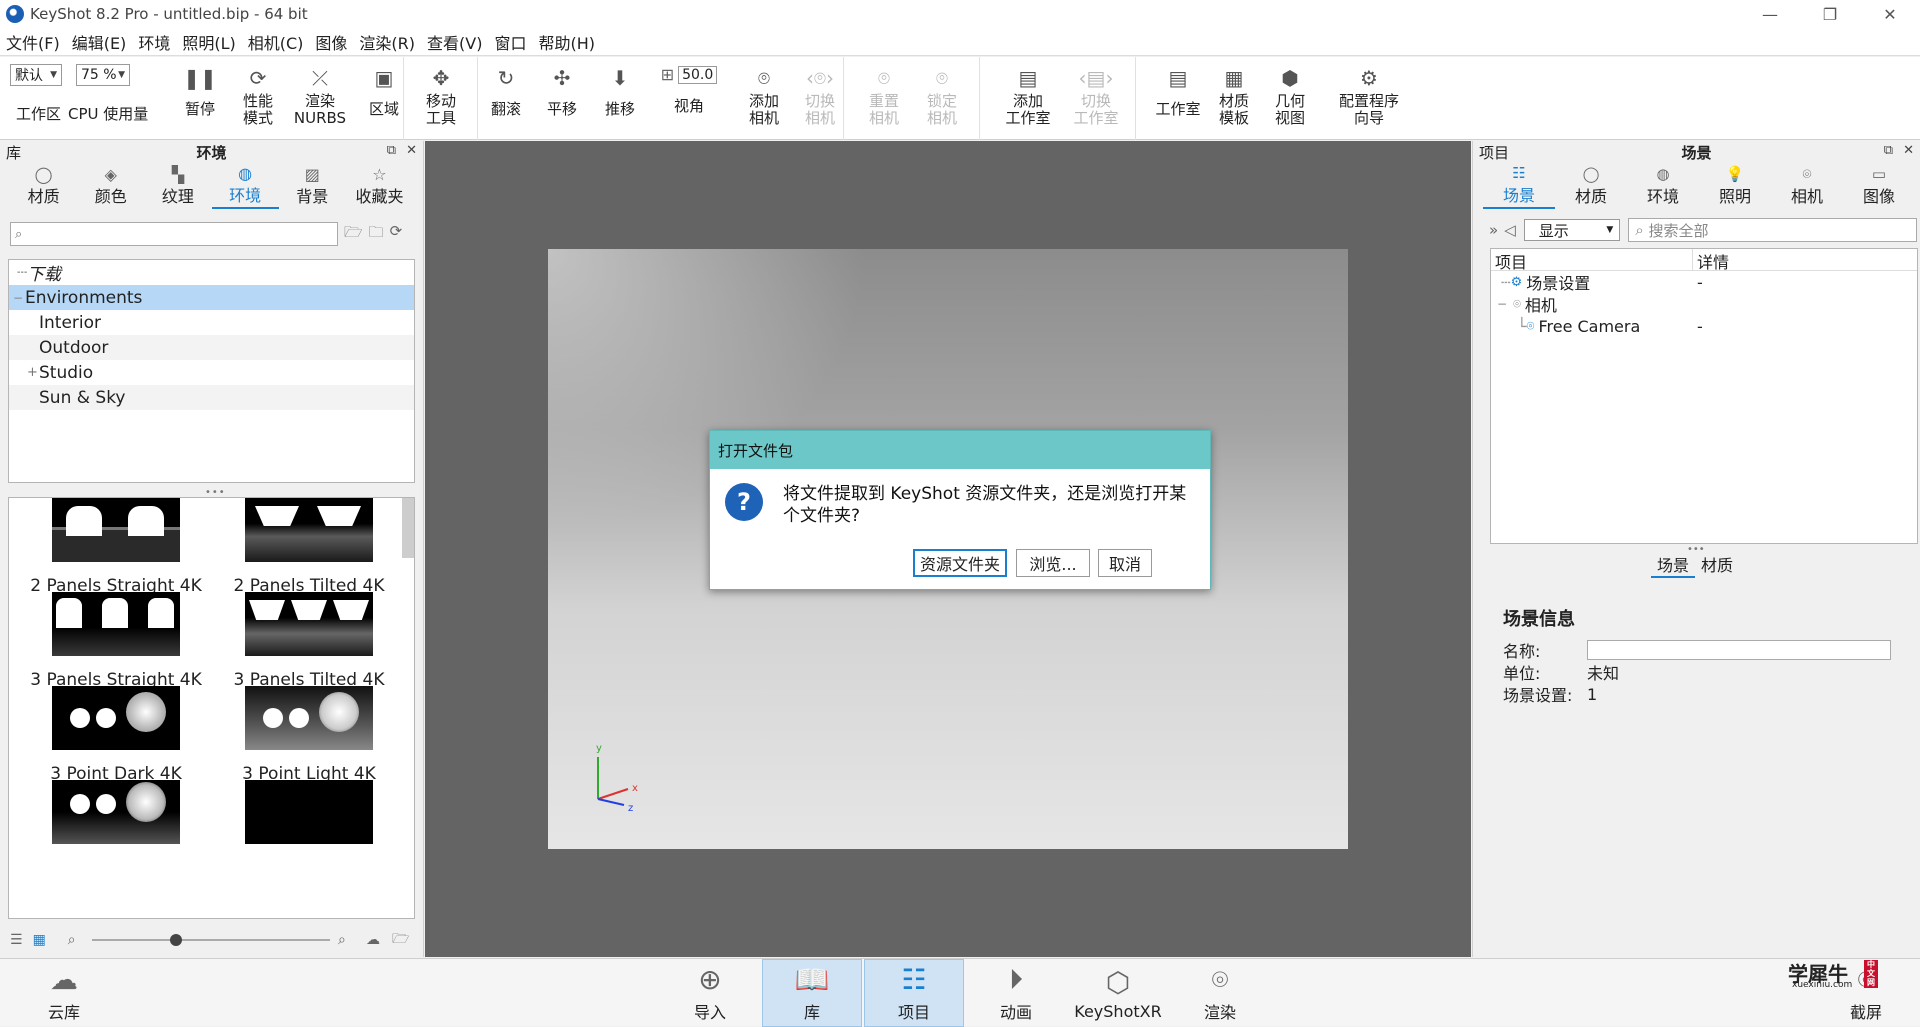 The width and height of the screenshot is (1920, 1027). What do you see at coordinates (1639, 230) in the screenshot?
I see `search-icon: ⌕` at bounding box center [1639, 230].